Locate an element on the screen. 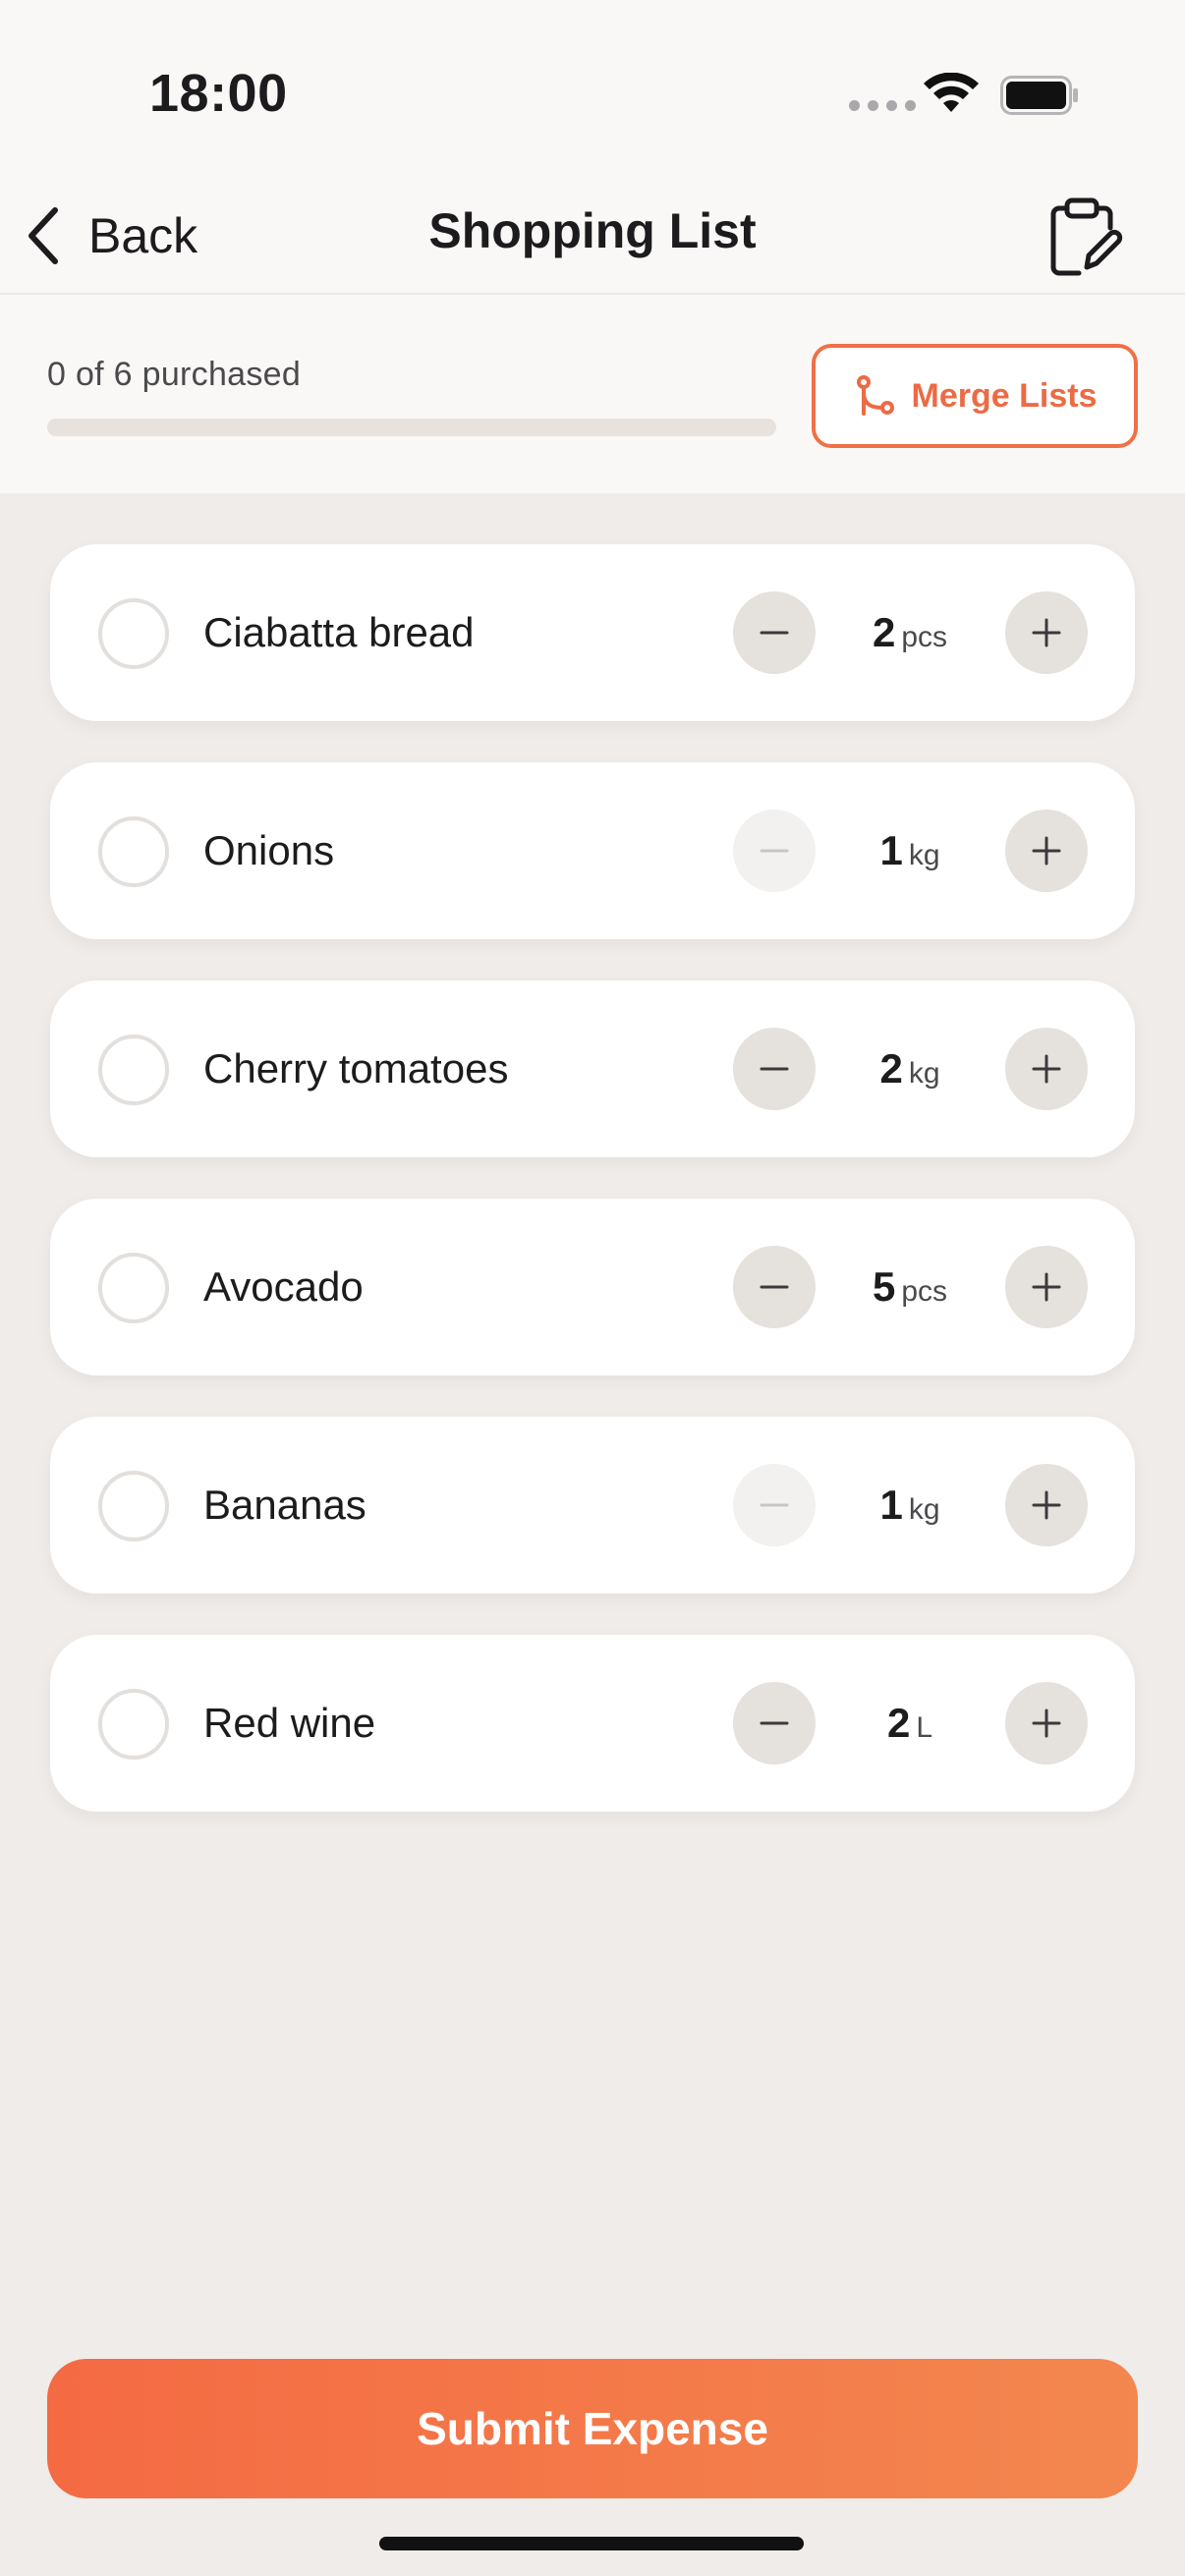 The image size is (1185, 2576). list-item: Bananas 1 kg is located at coordinates (592, 1505).